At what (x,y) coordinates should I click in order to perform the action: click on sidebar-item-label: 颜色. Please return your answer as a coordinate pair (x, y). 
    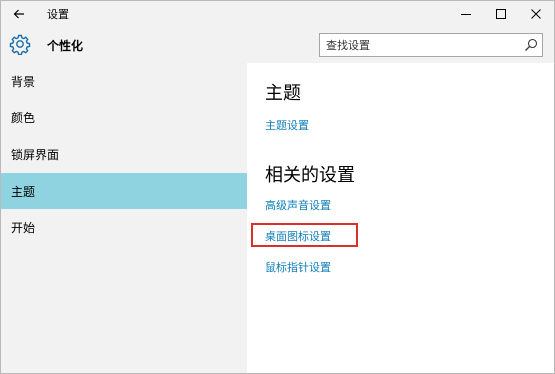
    Looking at the image, I should click on (23, 117).